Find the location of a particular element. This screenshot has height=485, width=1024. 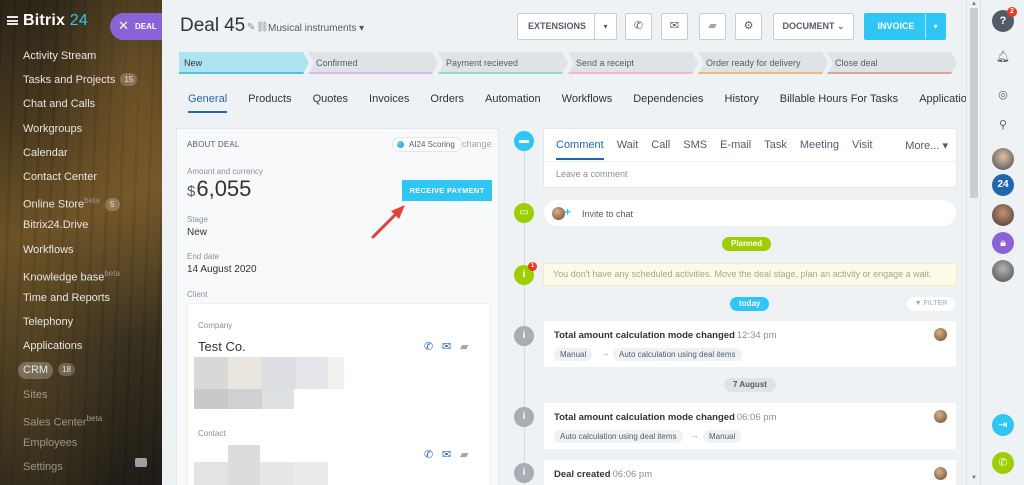

tab: Invoices is located at coordinates (389, 102).